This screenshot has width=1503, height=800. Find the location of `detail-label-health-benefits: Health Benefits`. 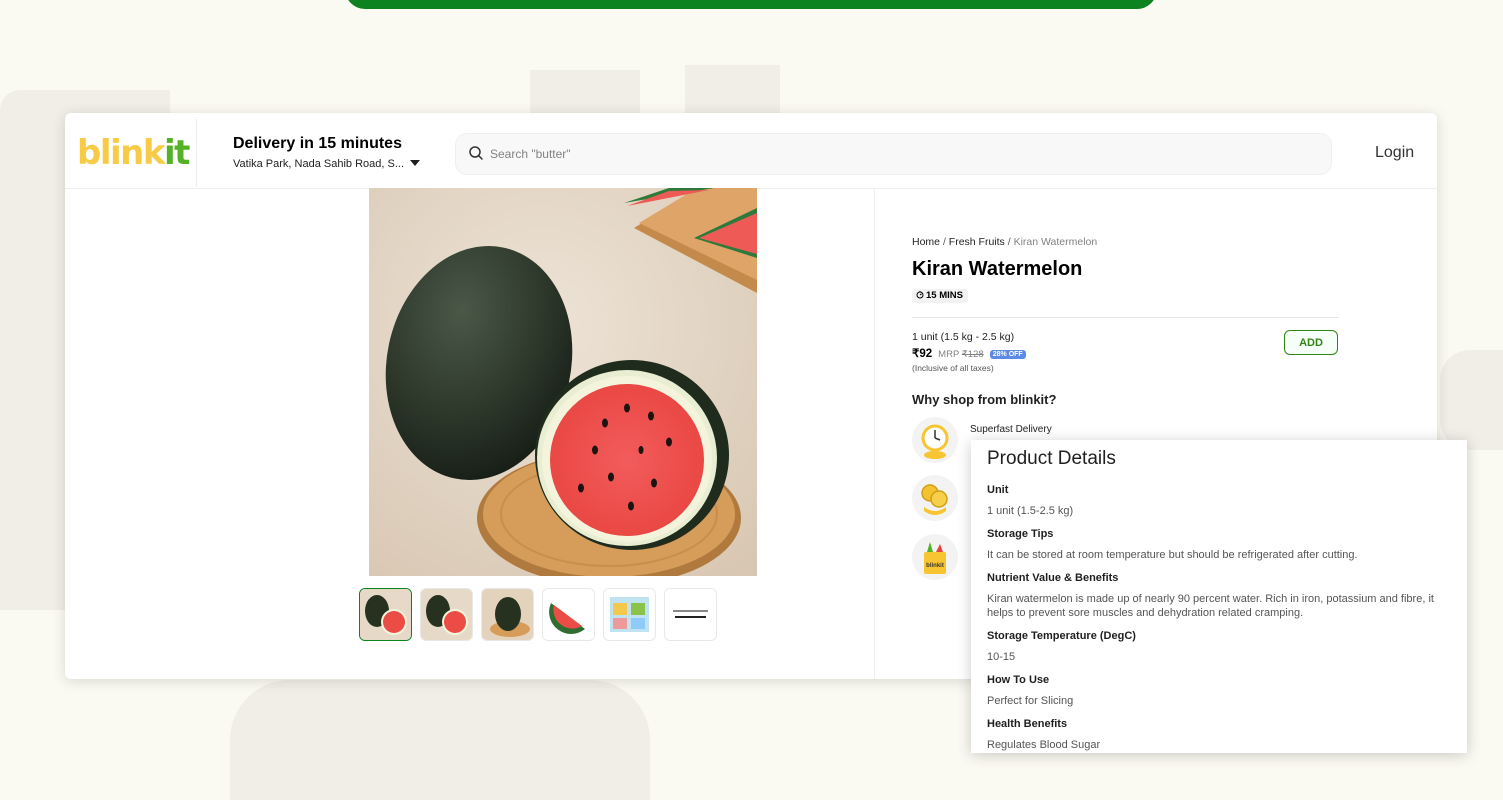

detail-label-health-benefits: Health Benefits is located at coordinates (1027, 724).